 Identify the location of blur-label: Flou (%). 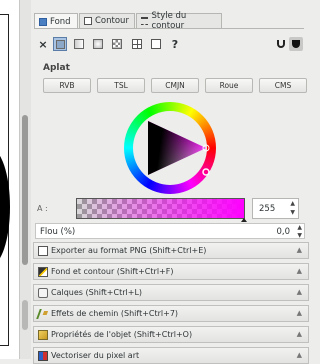
(58, 232).